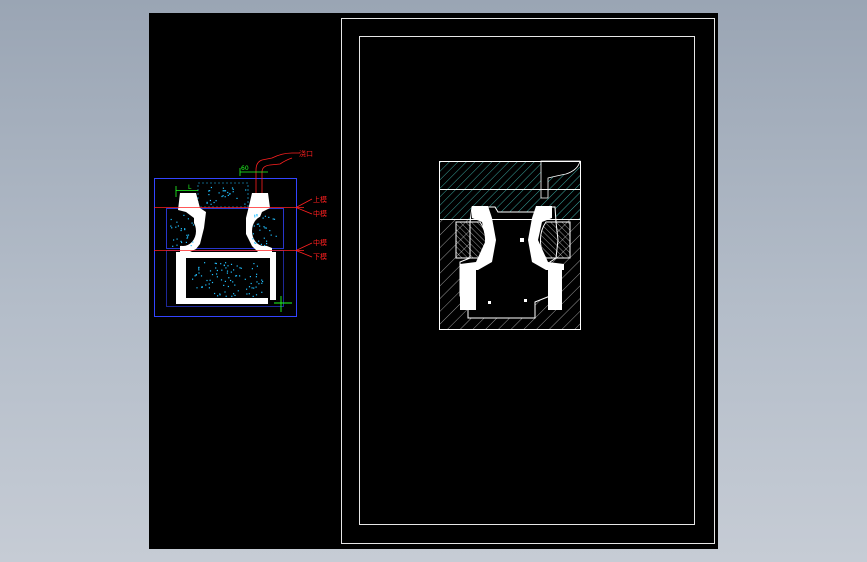  Describe the element at coordinates (320, 213) in the screenshot. I see `layer-label-mid-1: 中模` at that location.